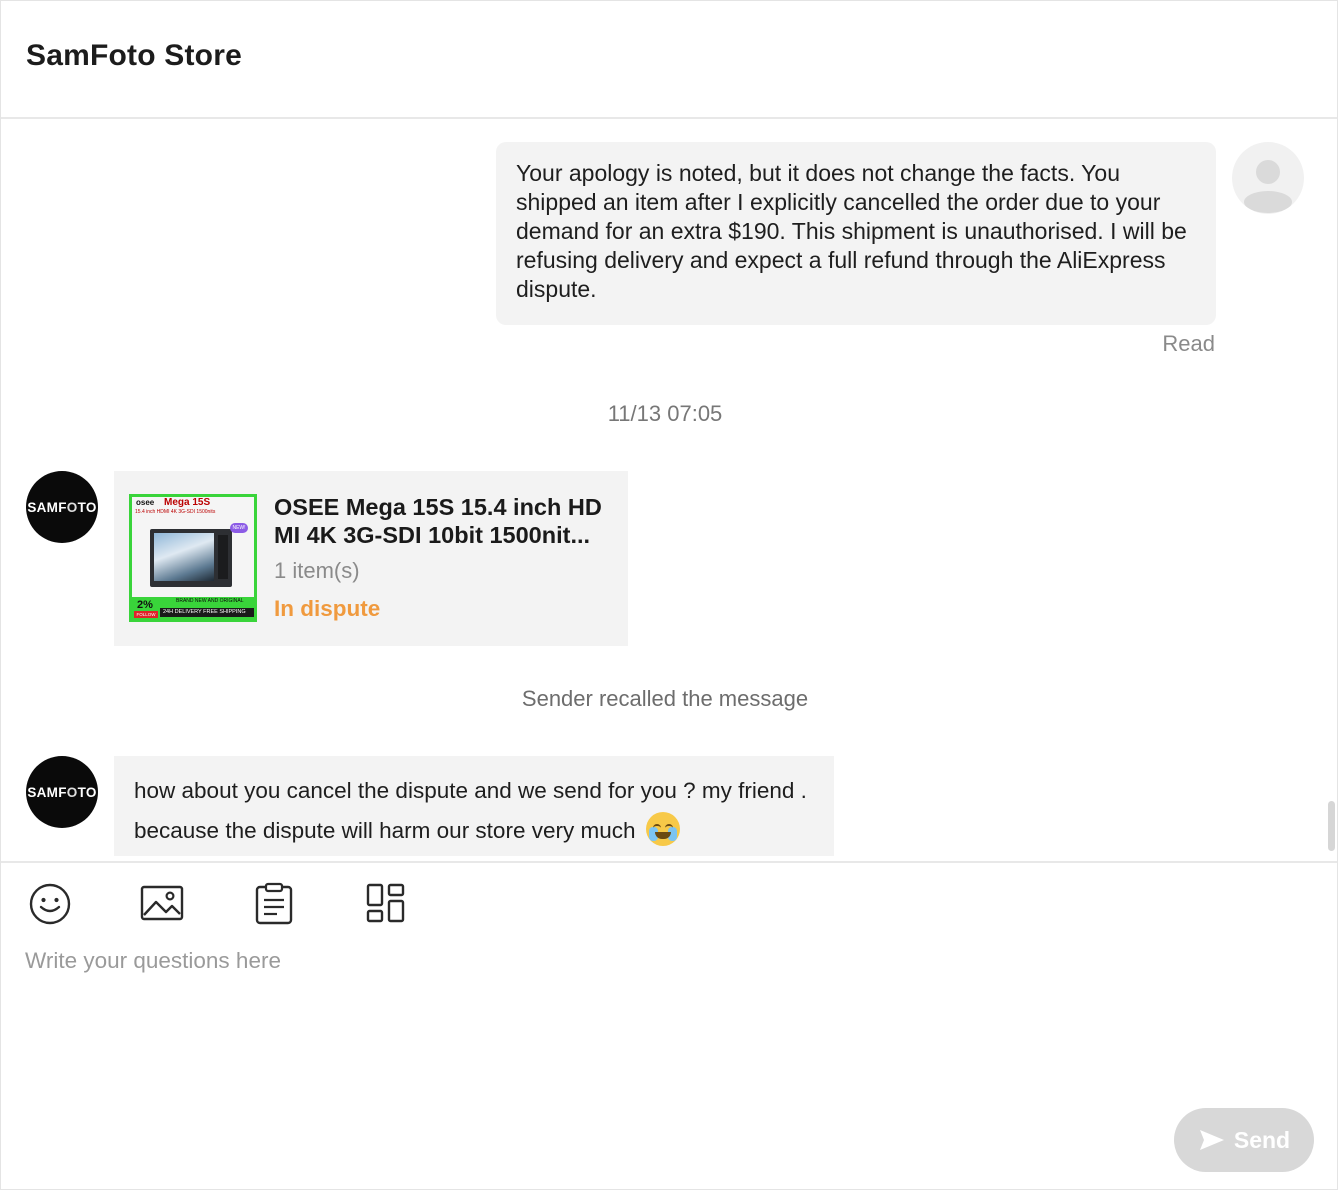 The height and width of the screenshot is (1191, 1338). I want to click on store-name-title: SamFoto Store, so click(134, 55).